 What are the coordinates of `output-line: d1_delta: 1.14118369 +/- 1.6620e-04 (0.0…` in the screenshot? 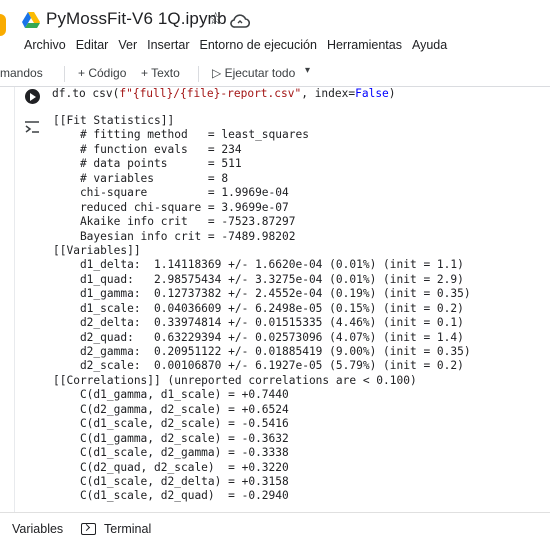 It's located at (258, 265).